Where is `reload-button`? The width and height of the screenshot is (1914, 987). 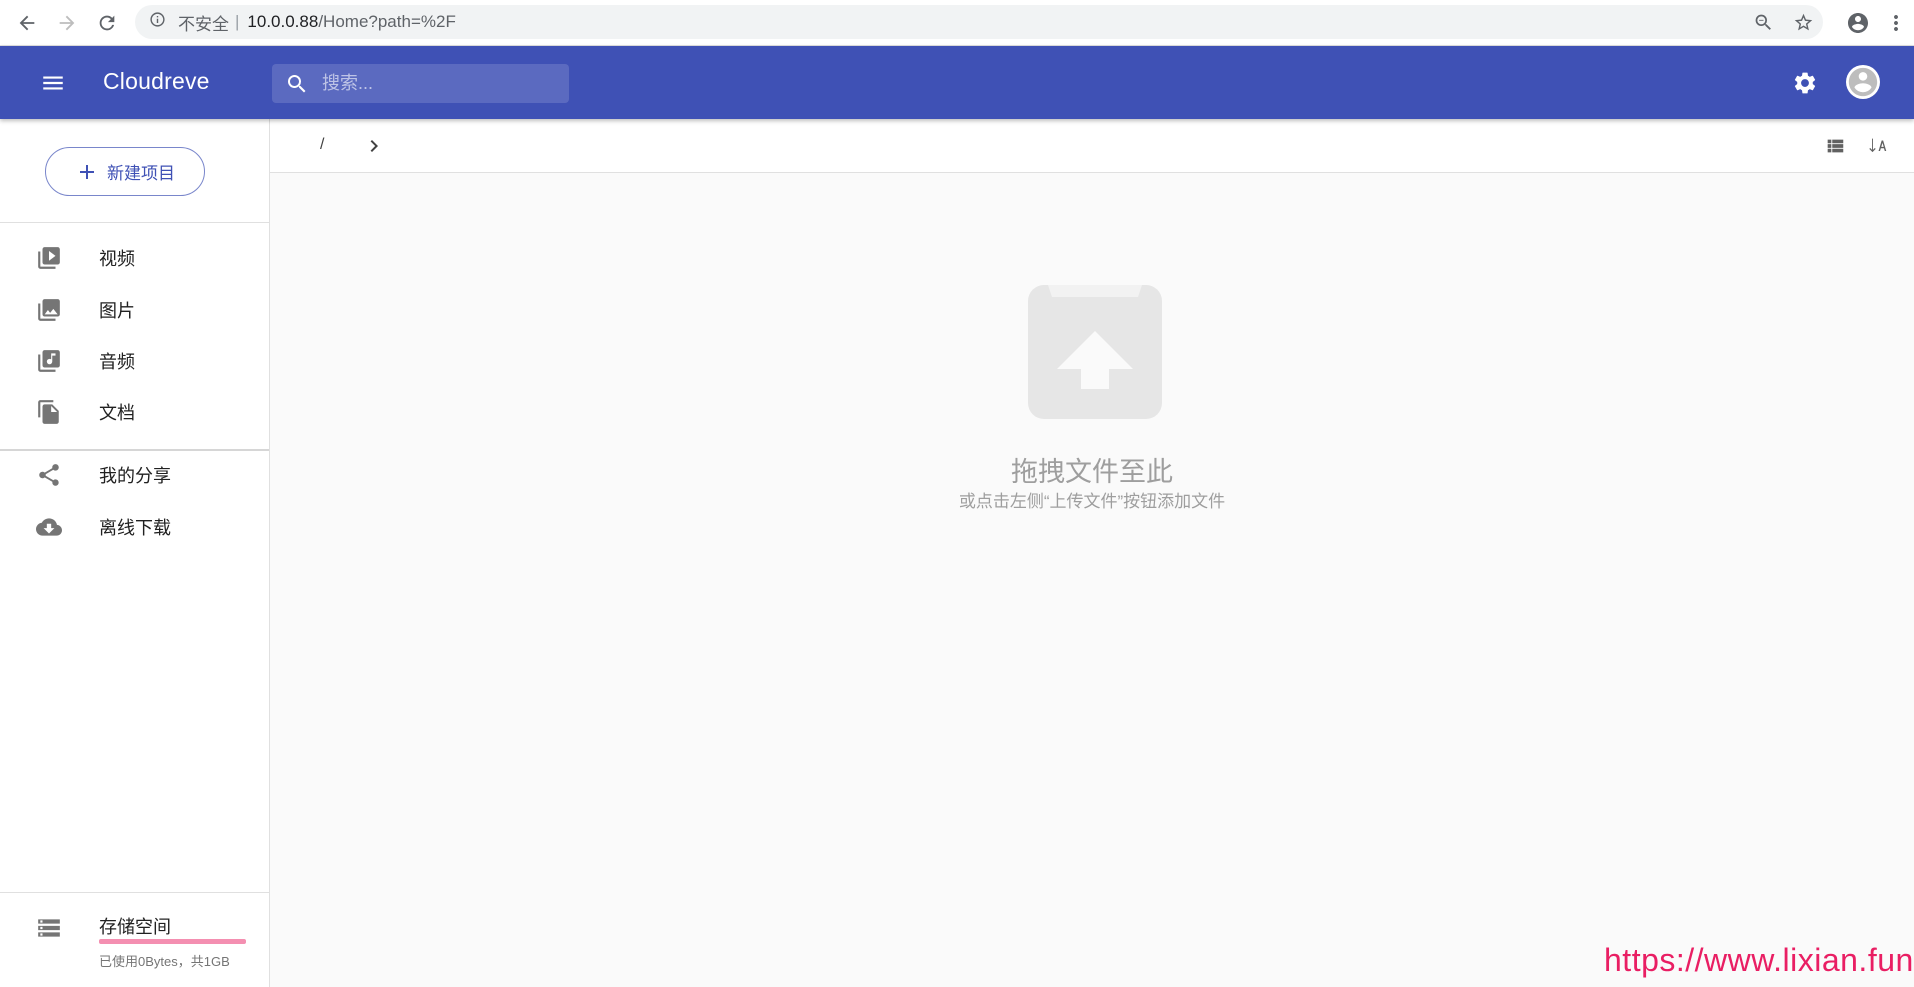 reload-button is located at coordinates (107, 23).